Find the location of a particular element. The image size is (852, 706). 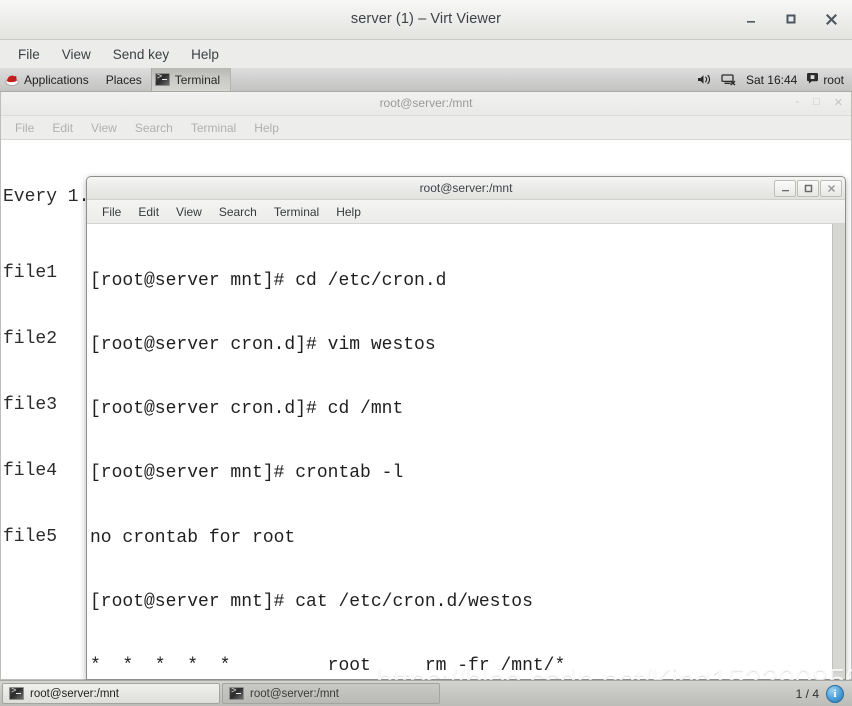

bg-menu-edit: Edit is located at coordinates (62, 128).